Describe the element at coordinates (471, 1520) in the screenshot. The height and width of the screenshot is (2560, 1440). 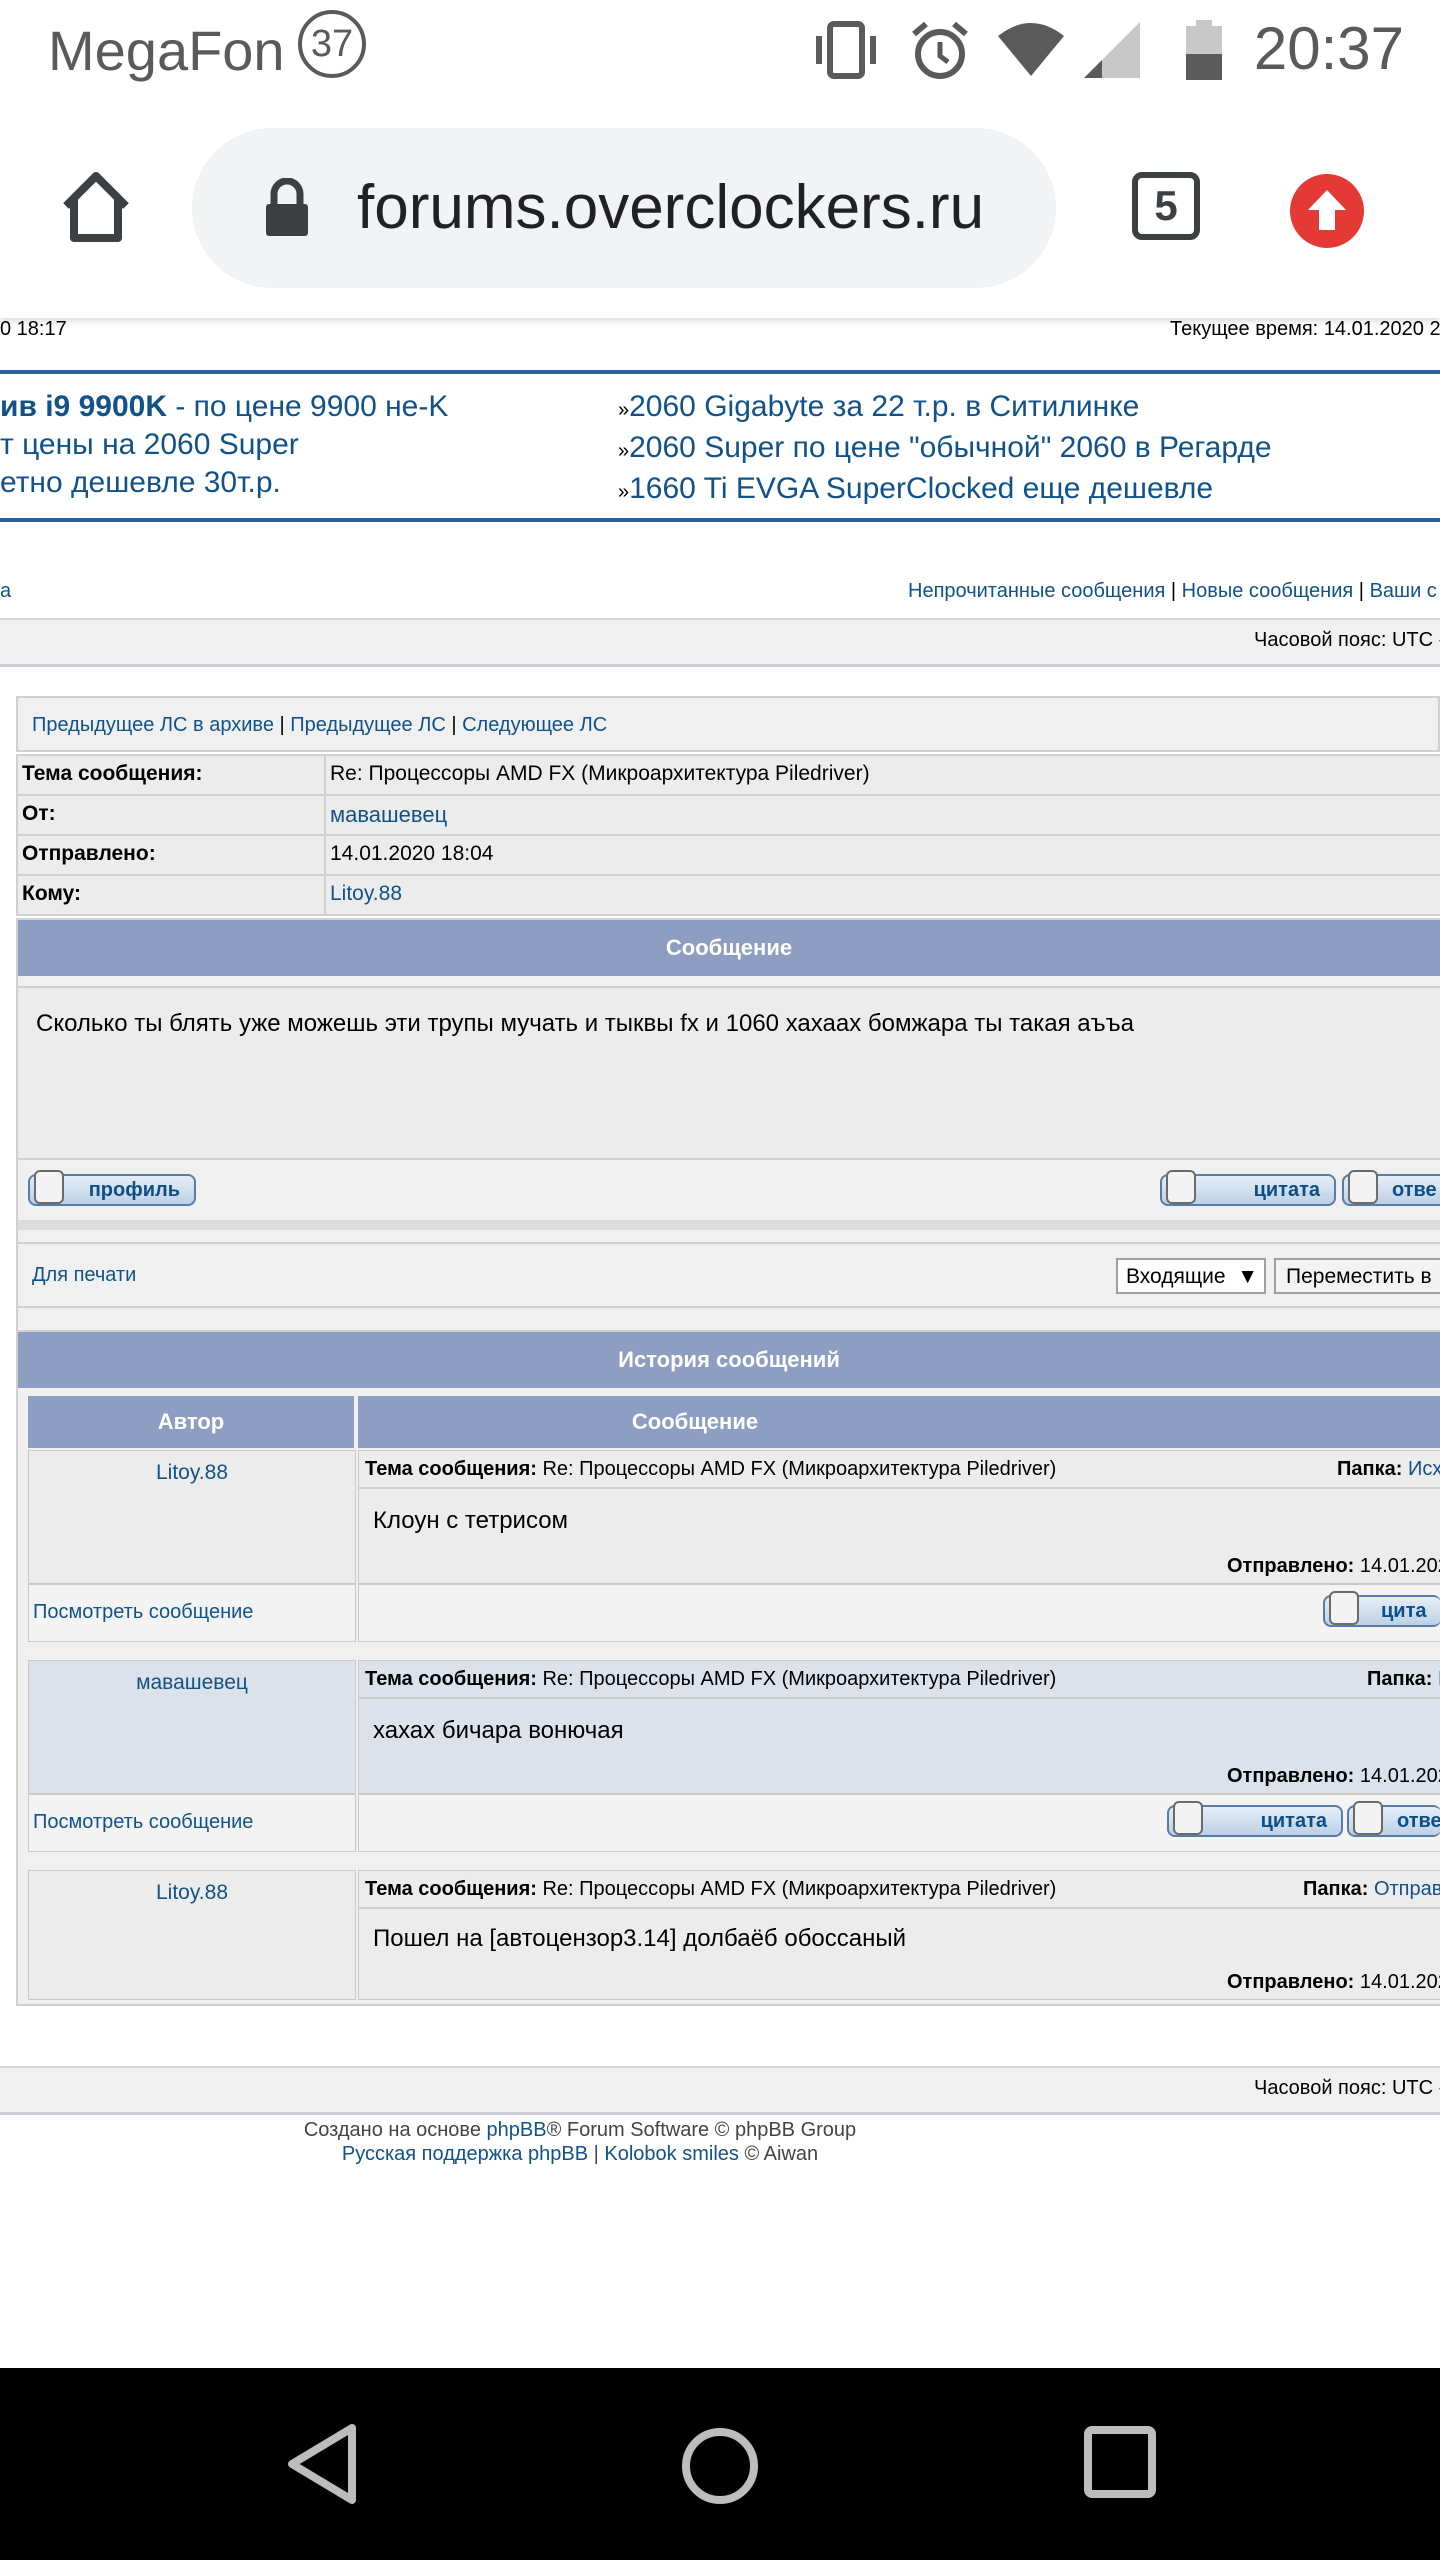
I see `entry-text: Клоун с тетрисом` at that location.